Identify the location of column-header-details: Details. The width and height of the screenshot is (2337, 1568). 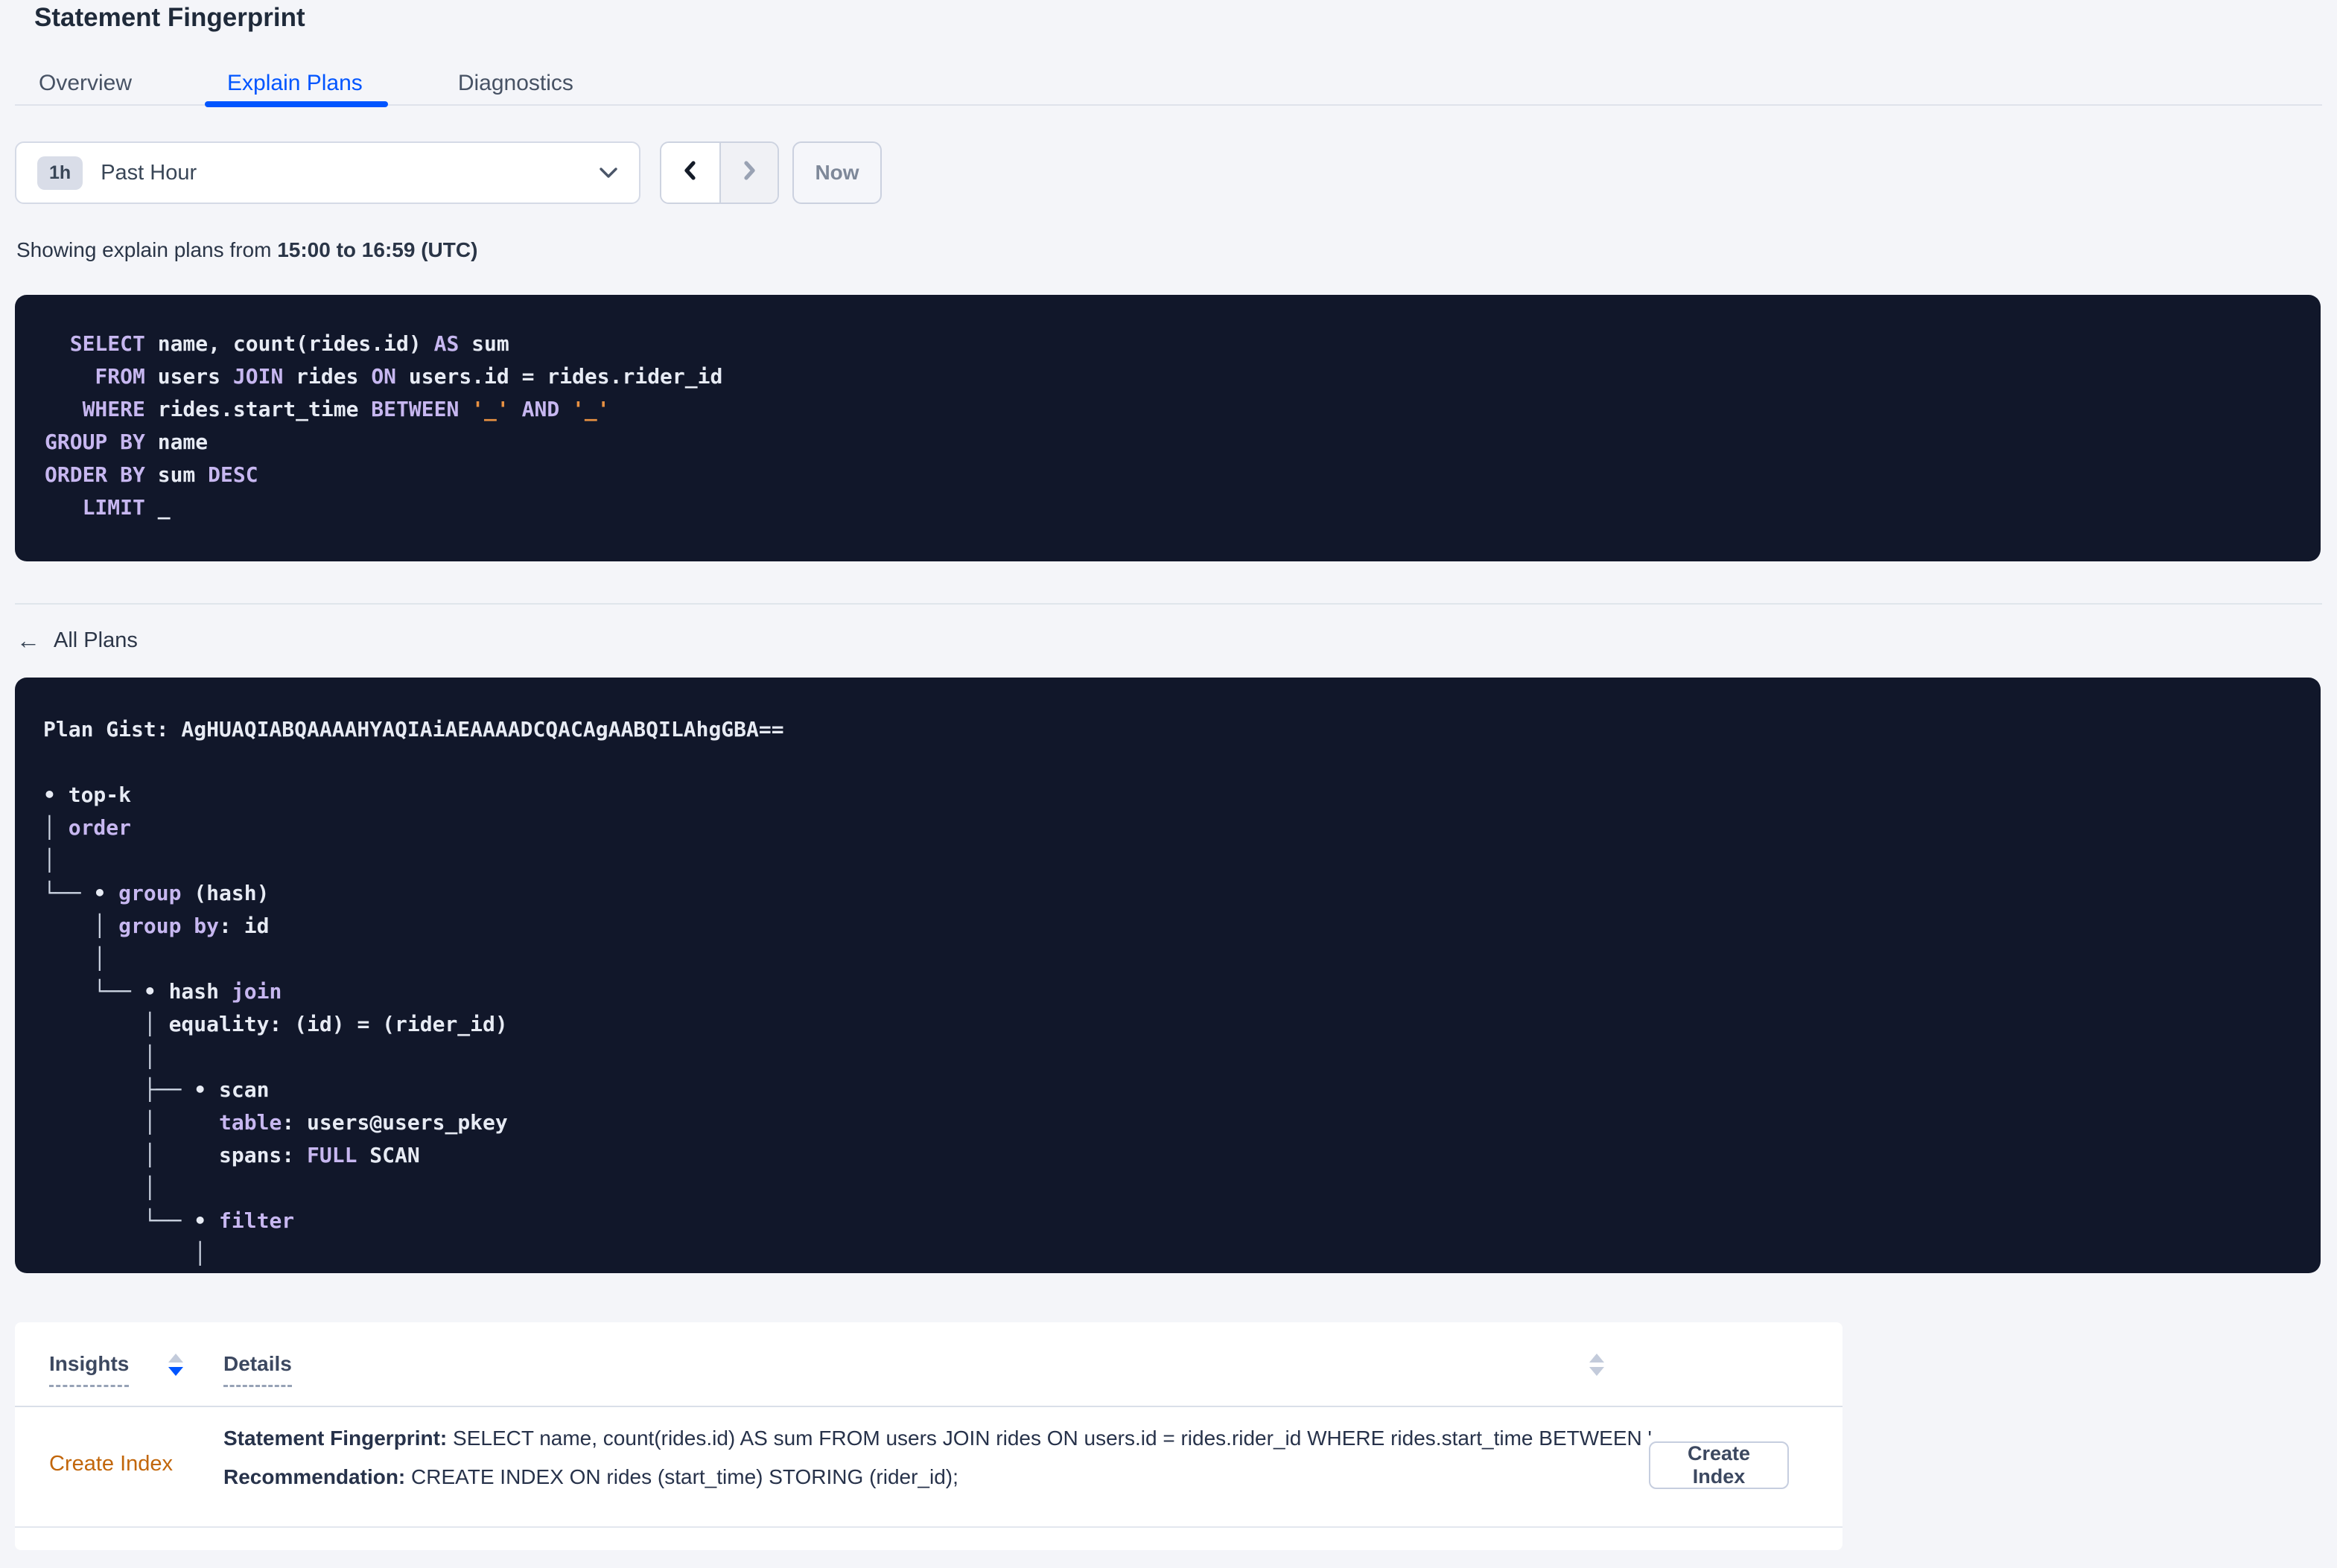
(258, 1369).